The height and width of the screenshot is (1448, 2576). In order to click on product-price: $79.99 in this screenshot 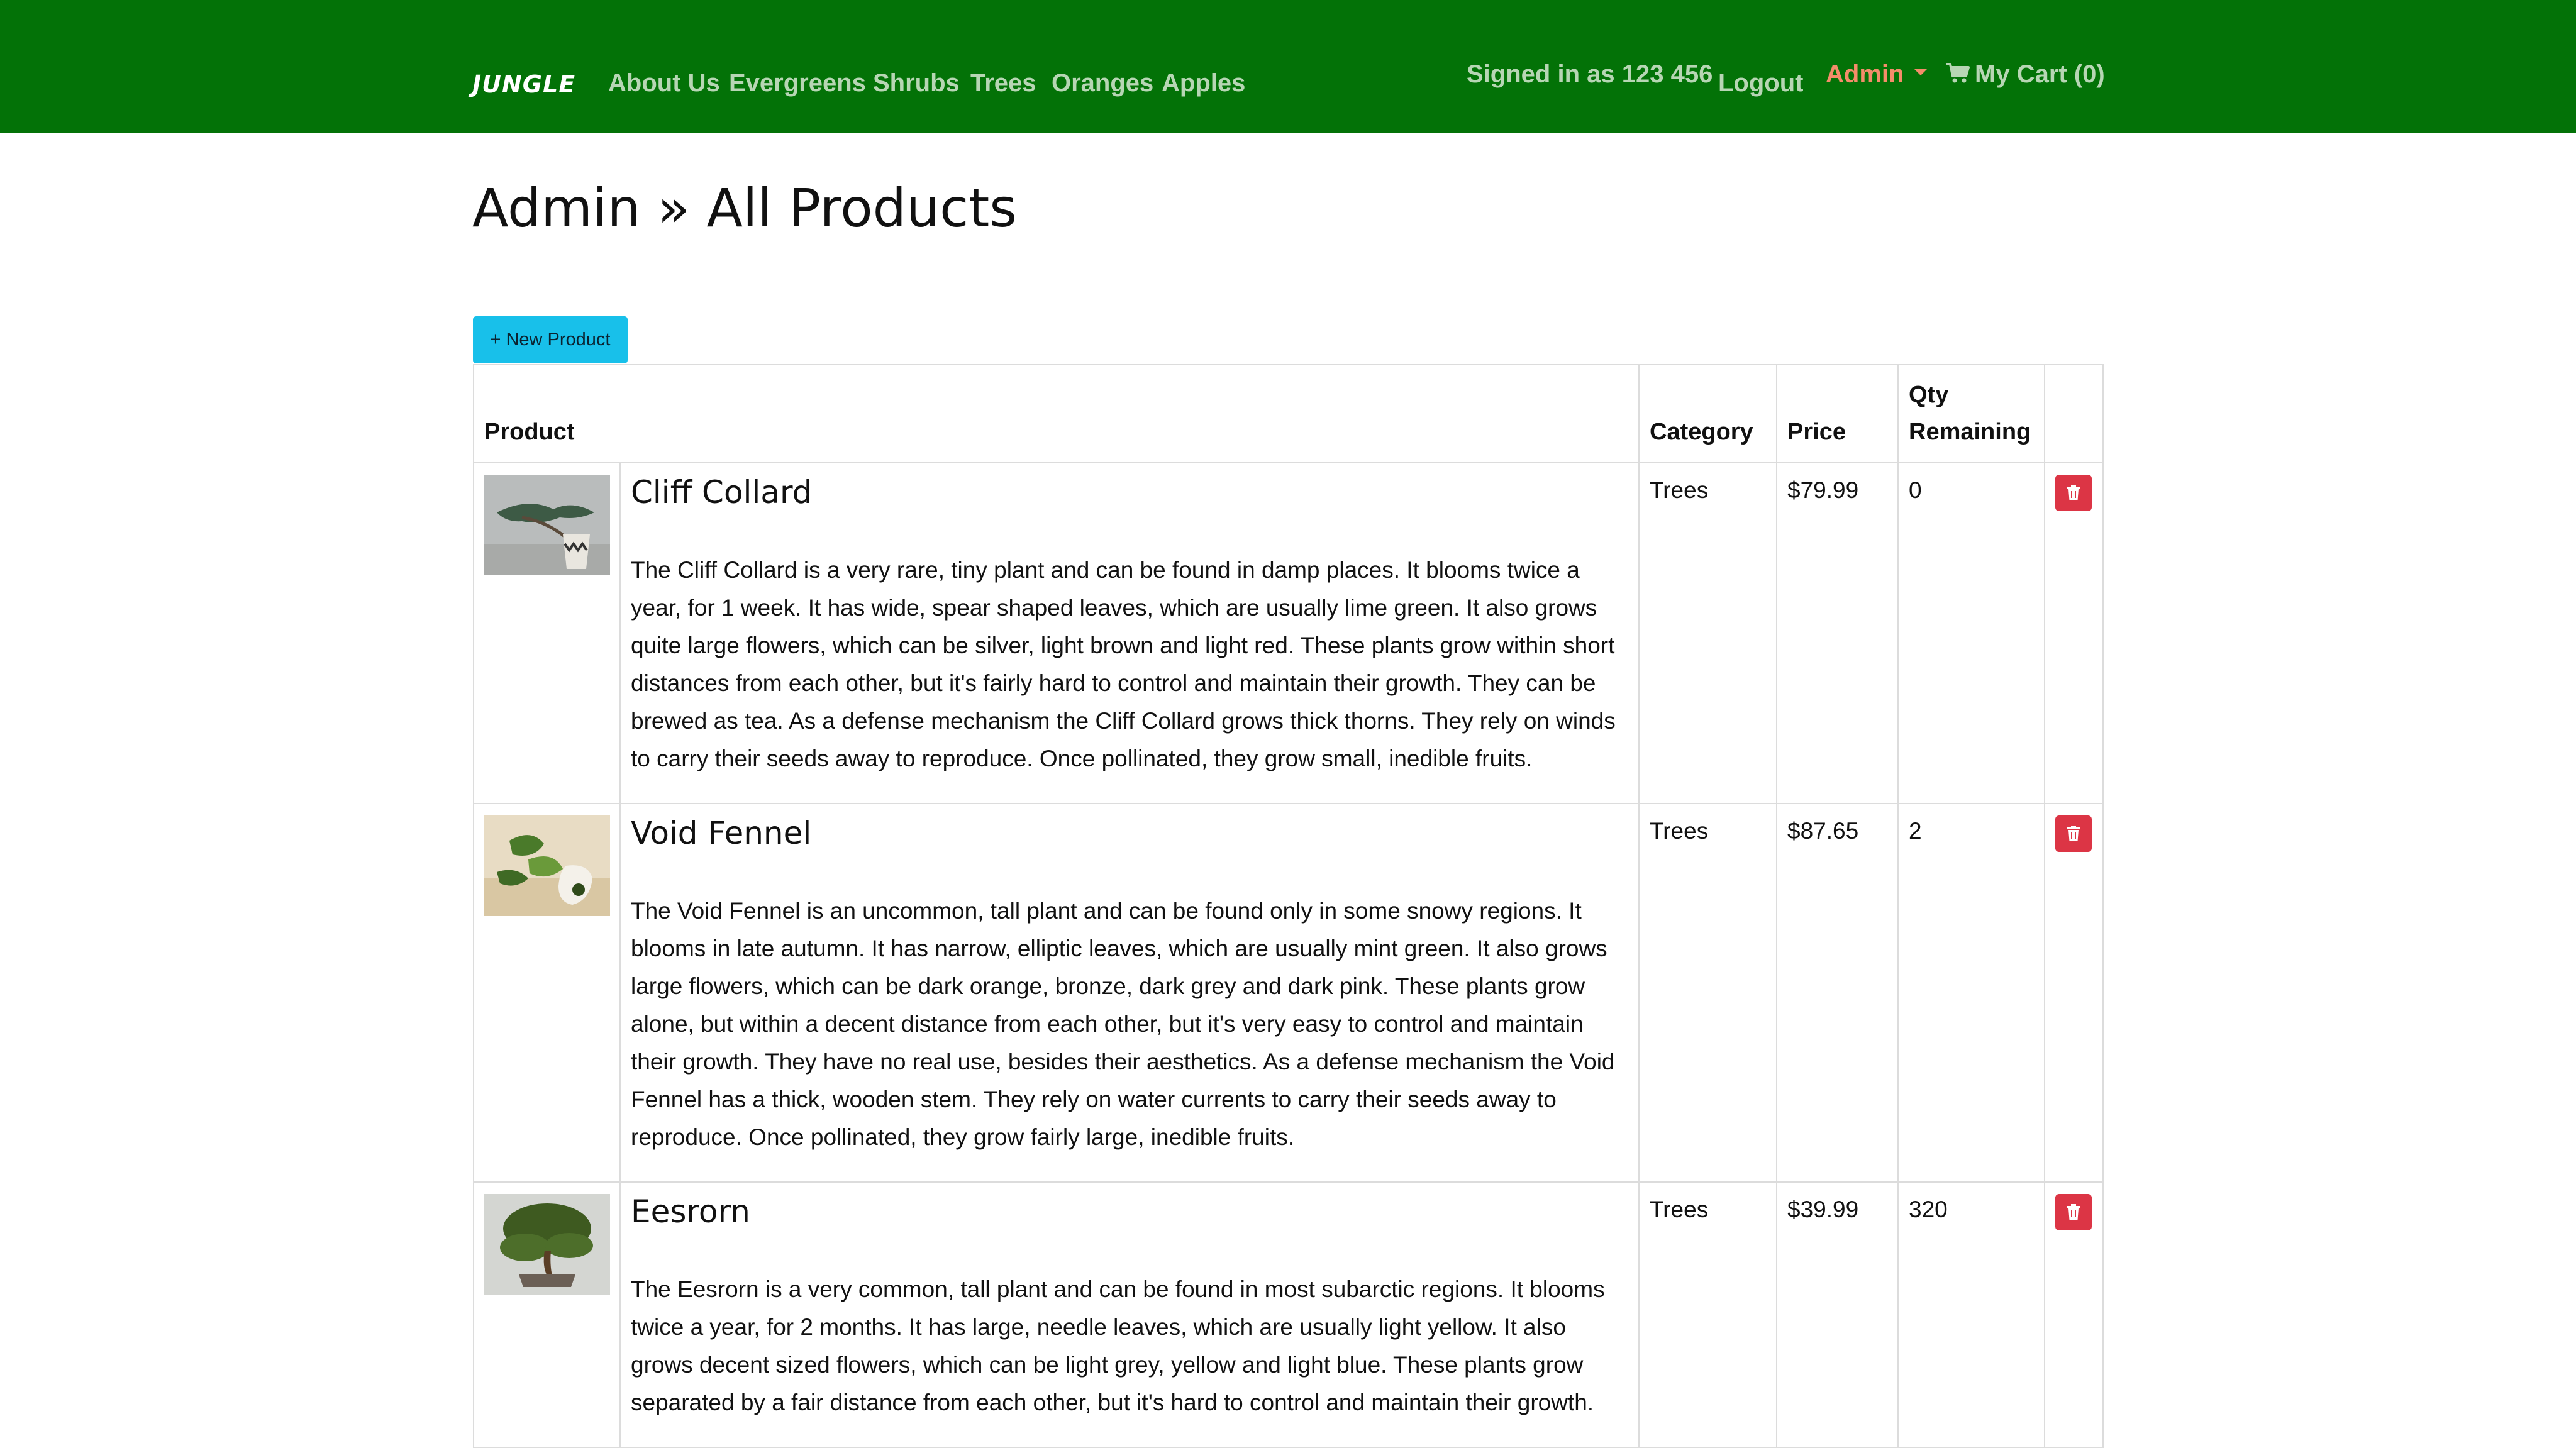, I will do `click(1837, 633)`.